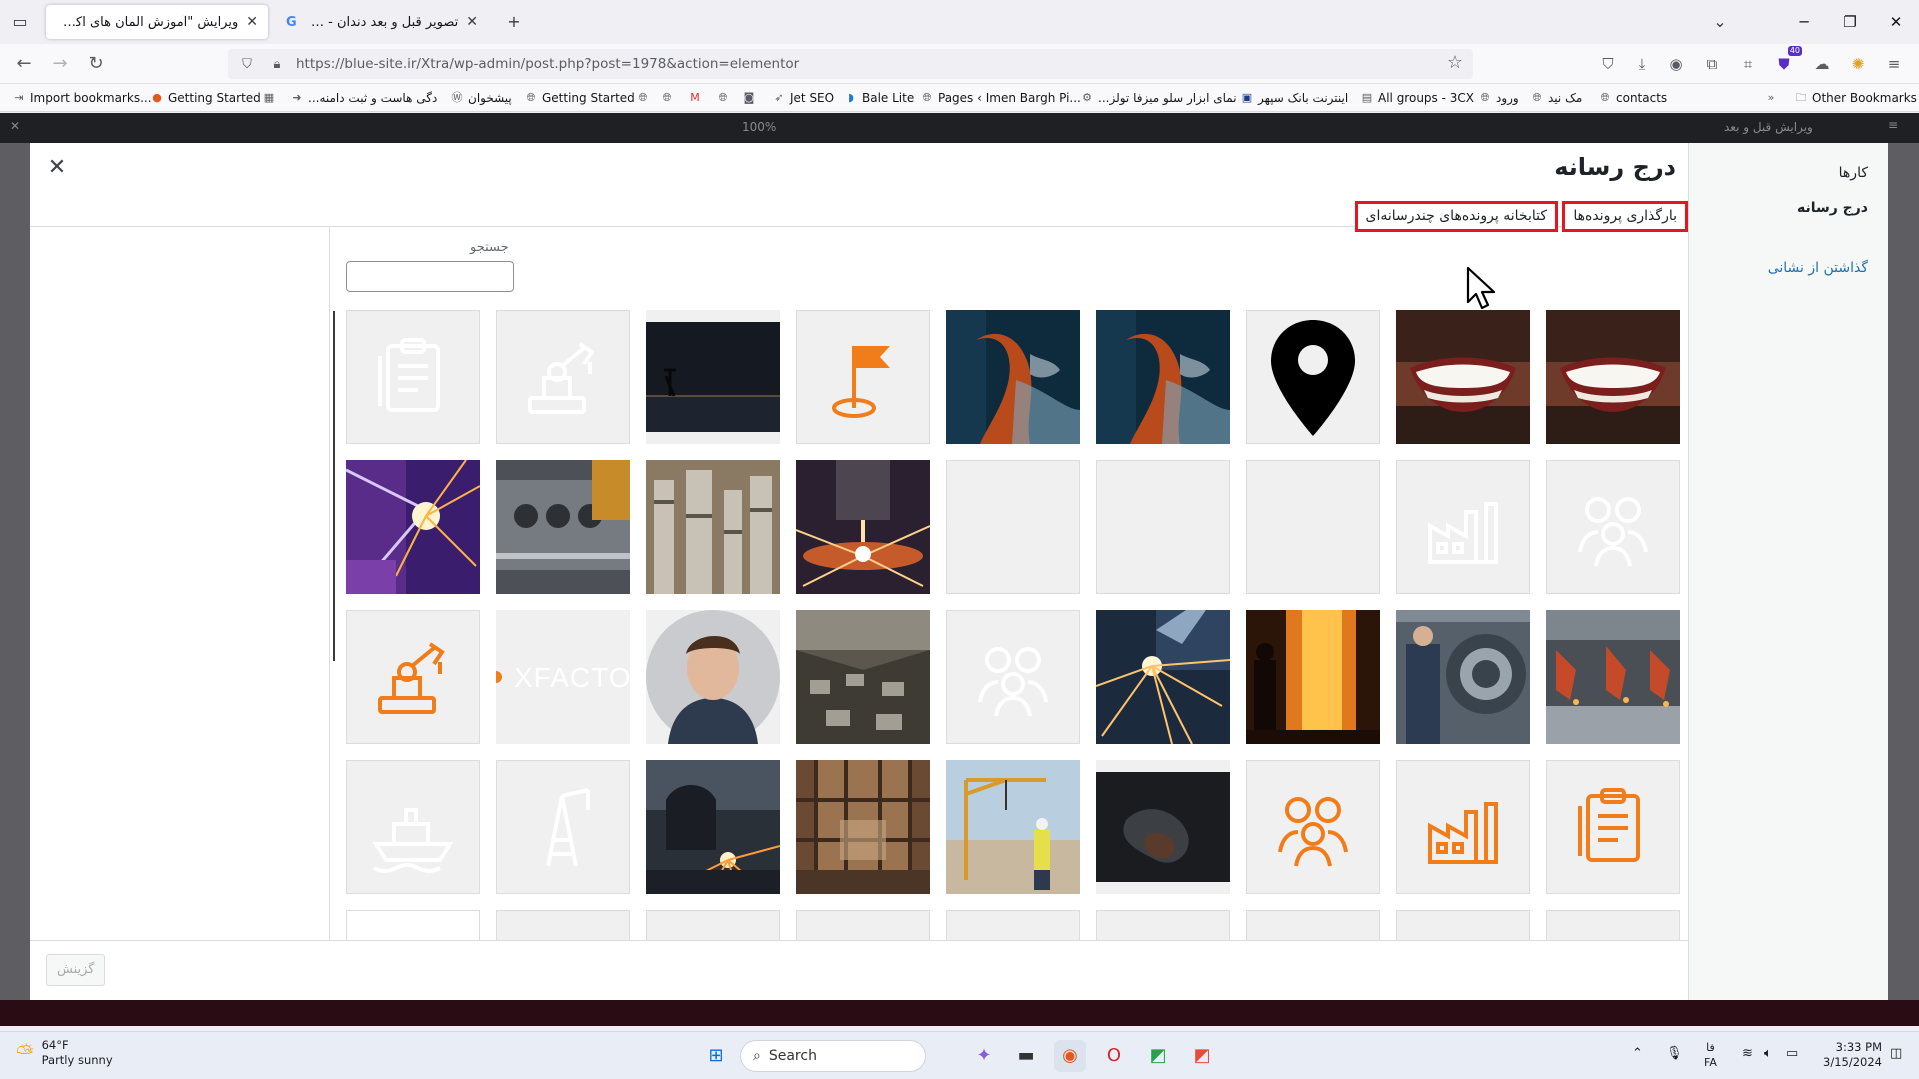 The height and width of the screenshot is (1079, 1919). I want to click on media-thumbnail-photo-assembly, so click(1613, 677).